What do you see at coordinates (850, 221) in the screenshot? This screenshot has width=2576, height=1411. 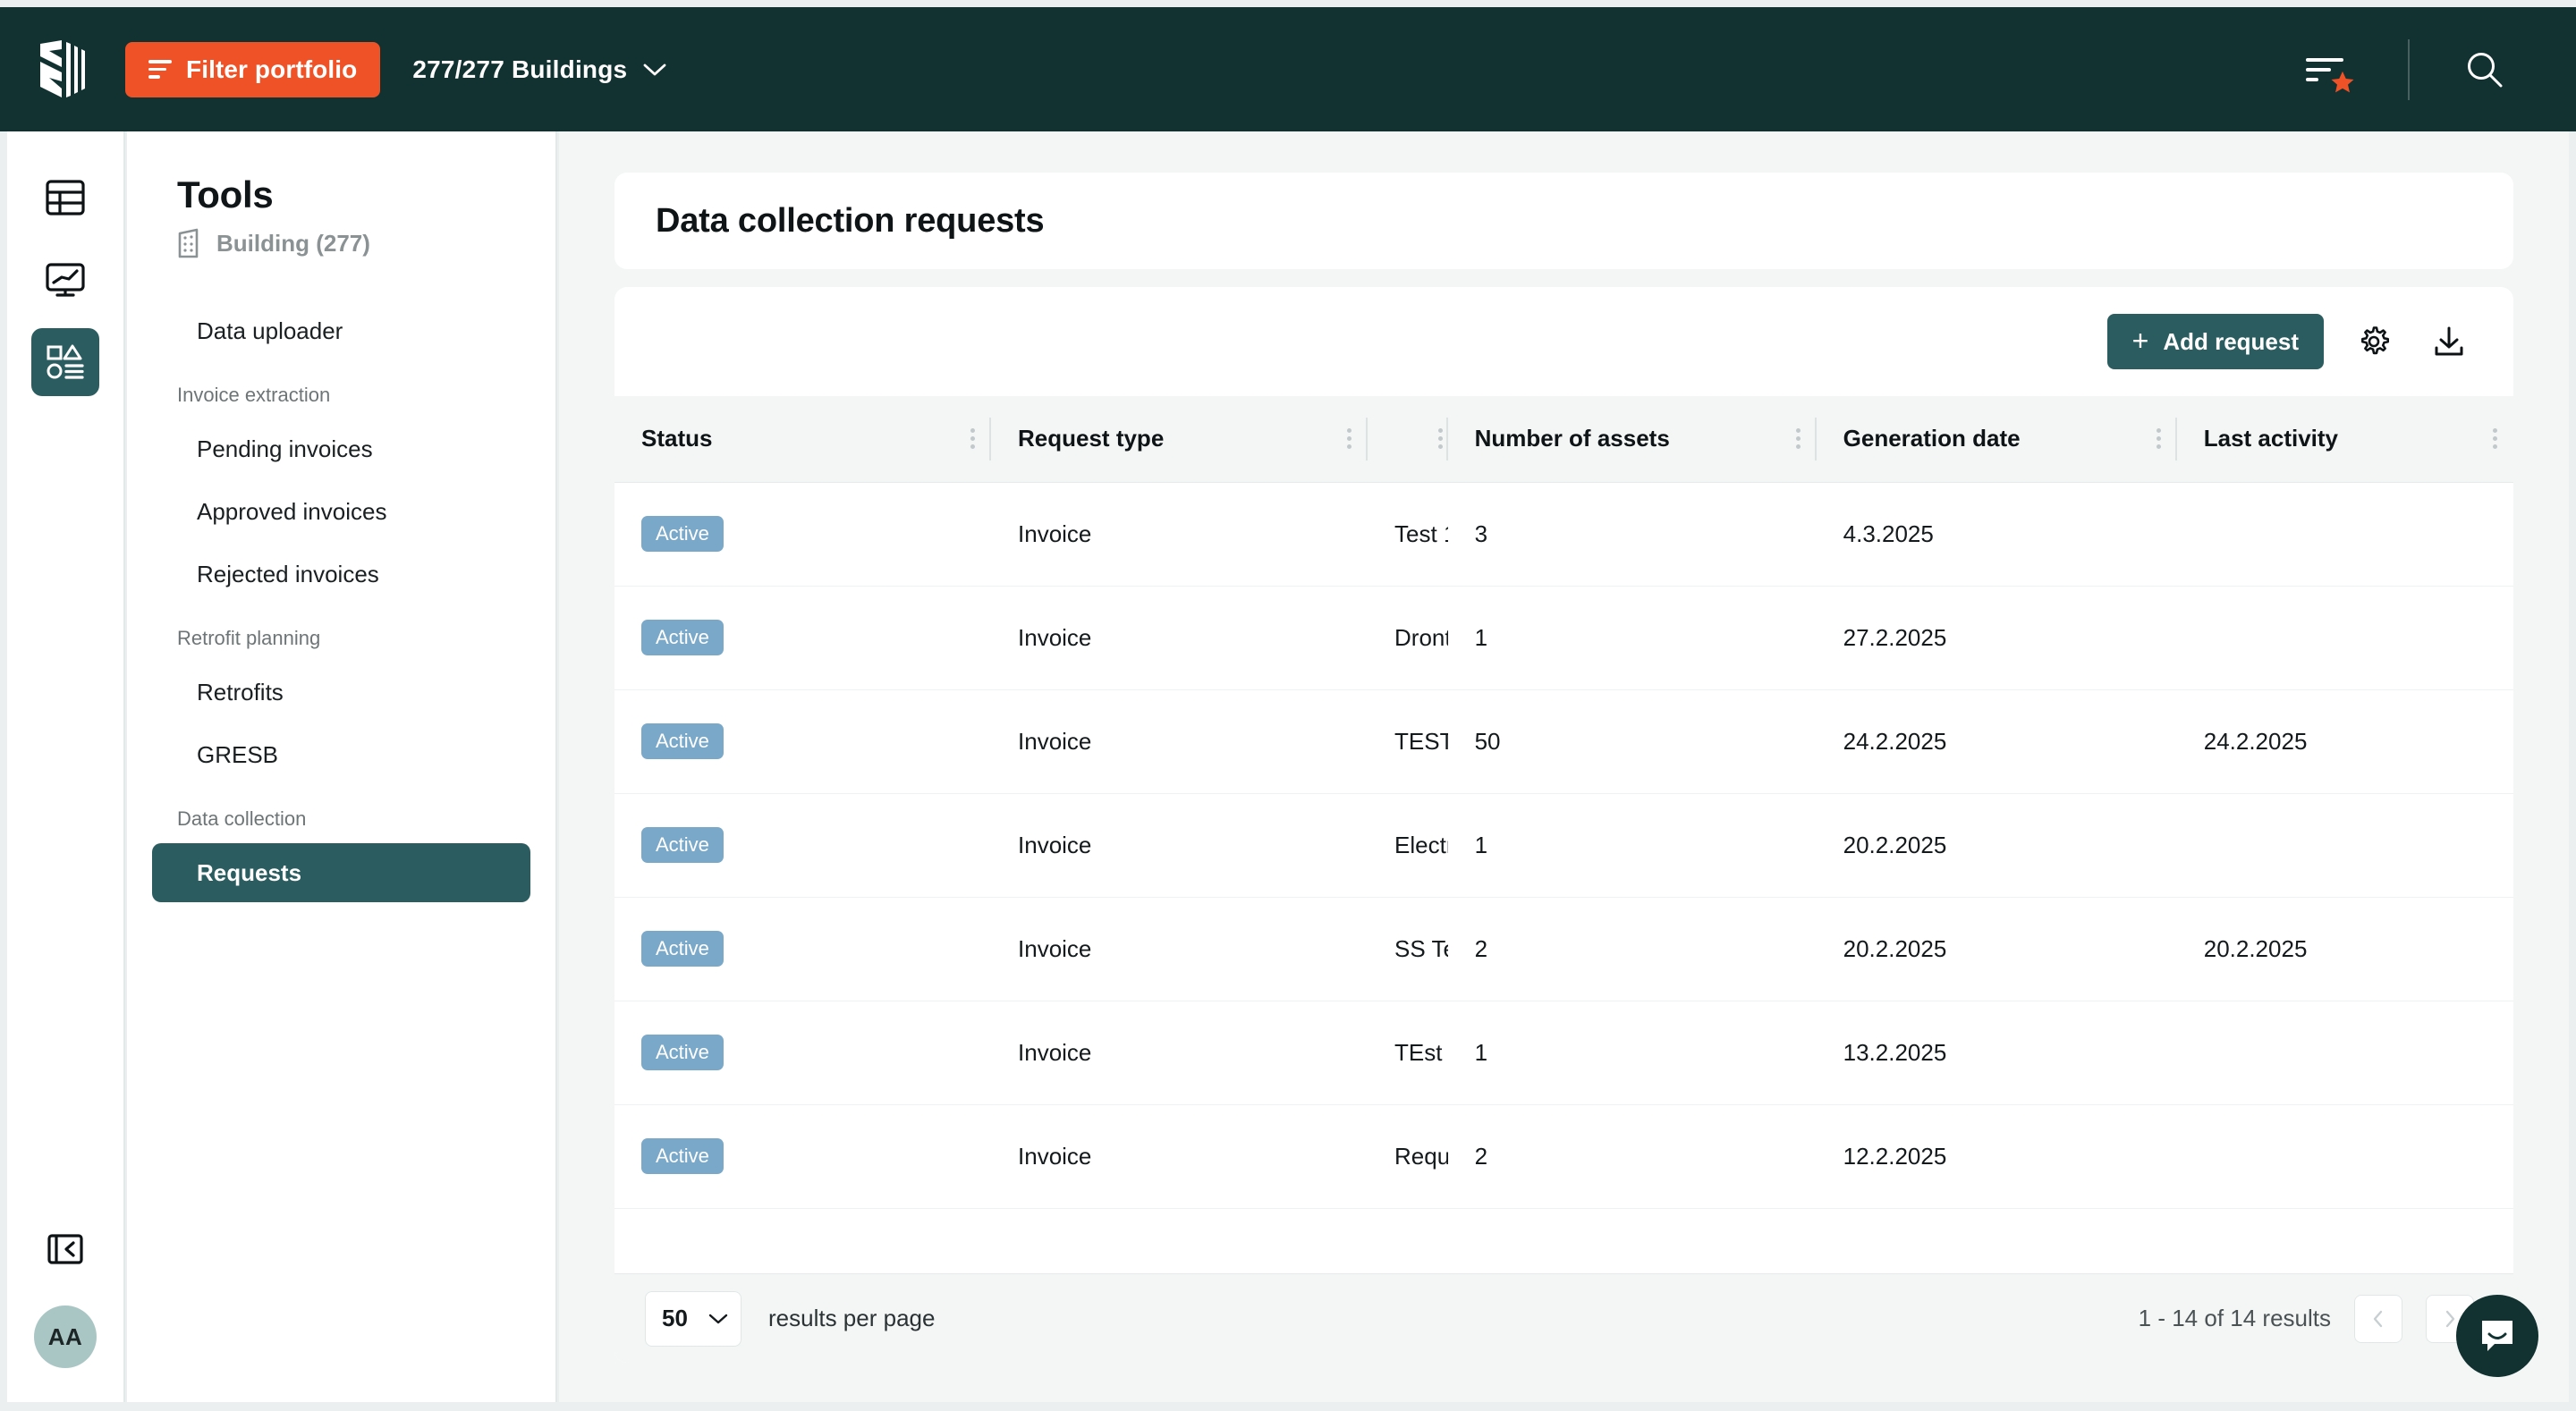 I see `page-title: Data collection requests` at bounding box center [850, 221].